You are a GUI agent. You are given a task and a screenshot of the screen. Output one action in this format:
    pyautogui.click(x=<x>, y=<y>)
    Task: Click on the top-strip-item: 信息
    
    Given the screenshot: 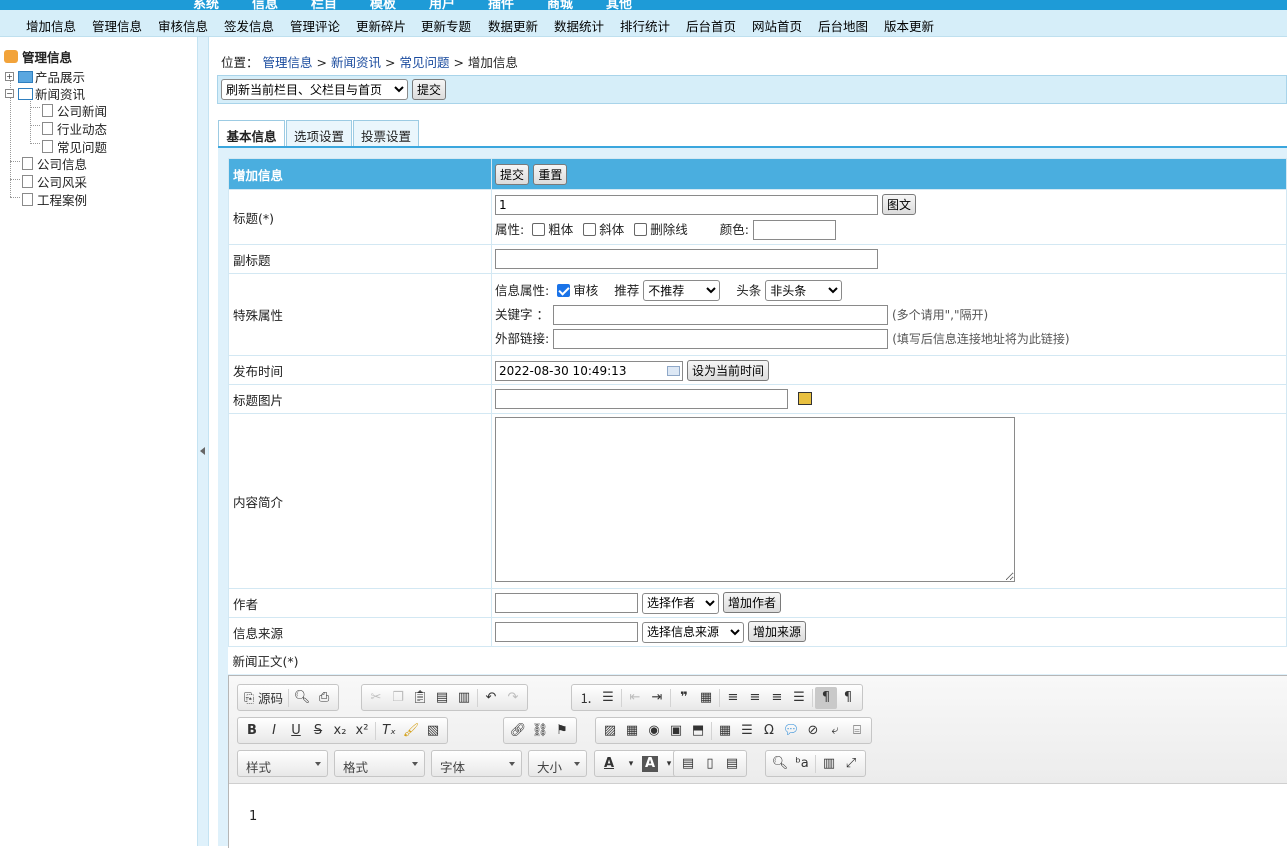 What is the action you would take?
    pyautogui.click(x=265, y=5)
    